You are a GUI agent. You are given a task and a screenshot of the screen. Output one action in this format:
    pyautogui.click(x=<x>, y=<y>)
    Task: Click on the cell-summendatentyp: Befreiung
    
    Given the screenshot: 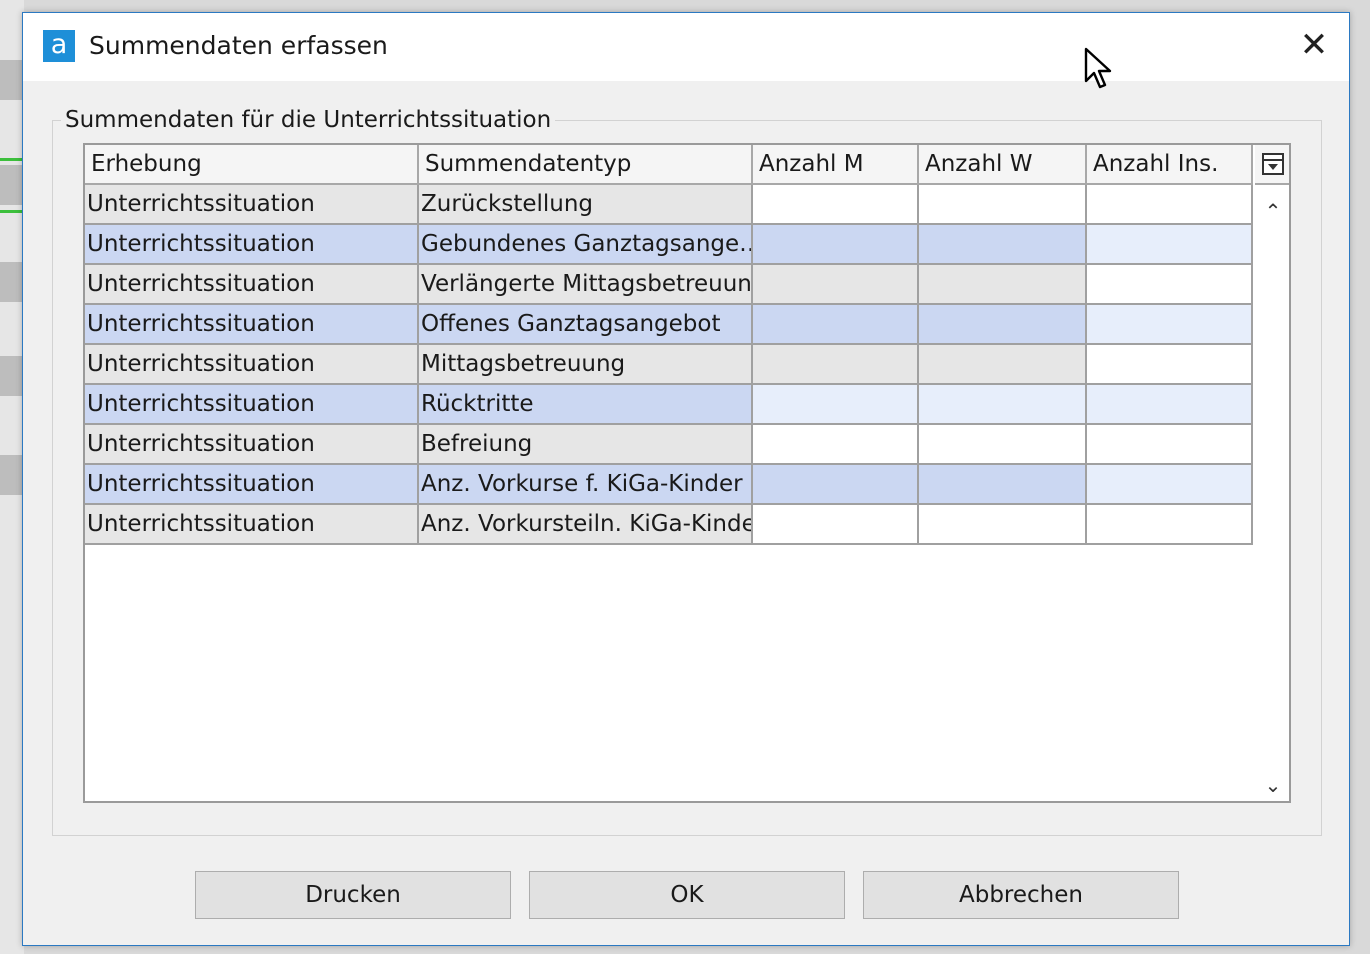 What is the action you would take?
    pyautogui.click(x=586, y=445)
    